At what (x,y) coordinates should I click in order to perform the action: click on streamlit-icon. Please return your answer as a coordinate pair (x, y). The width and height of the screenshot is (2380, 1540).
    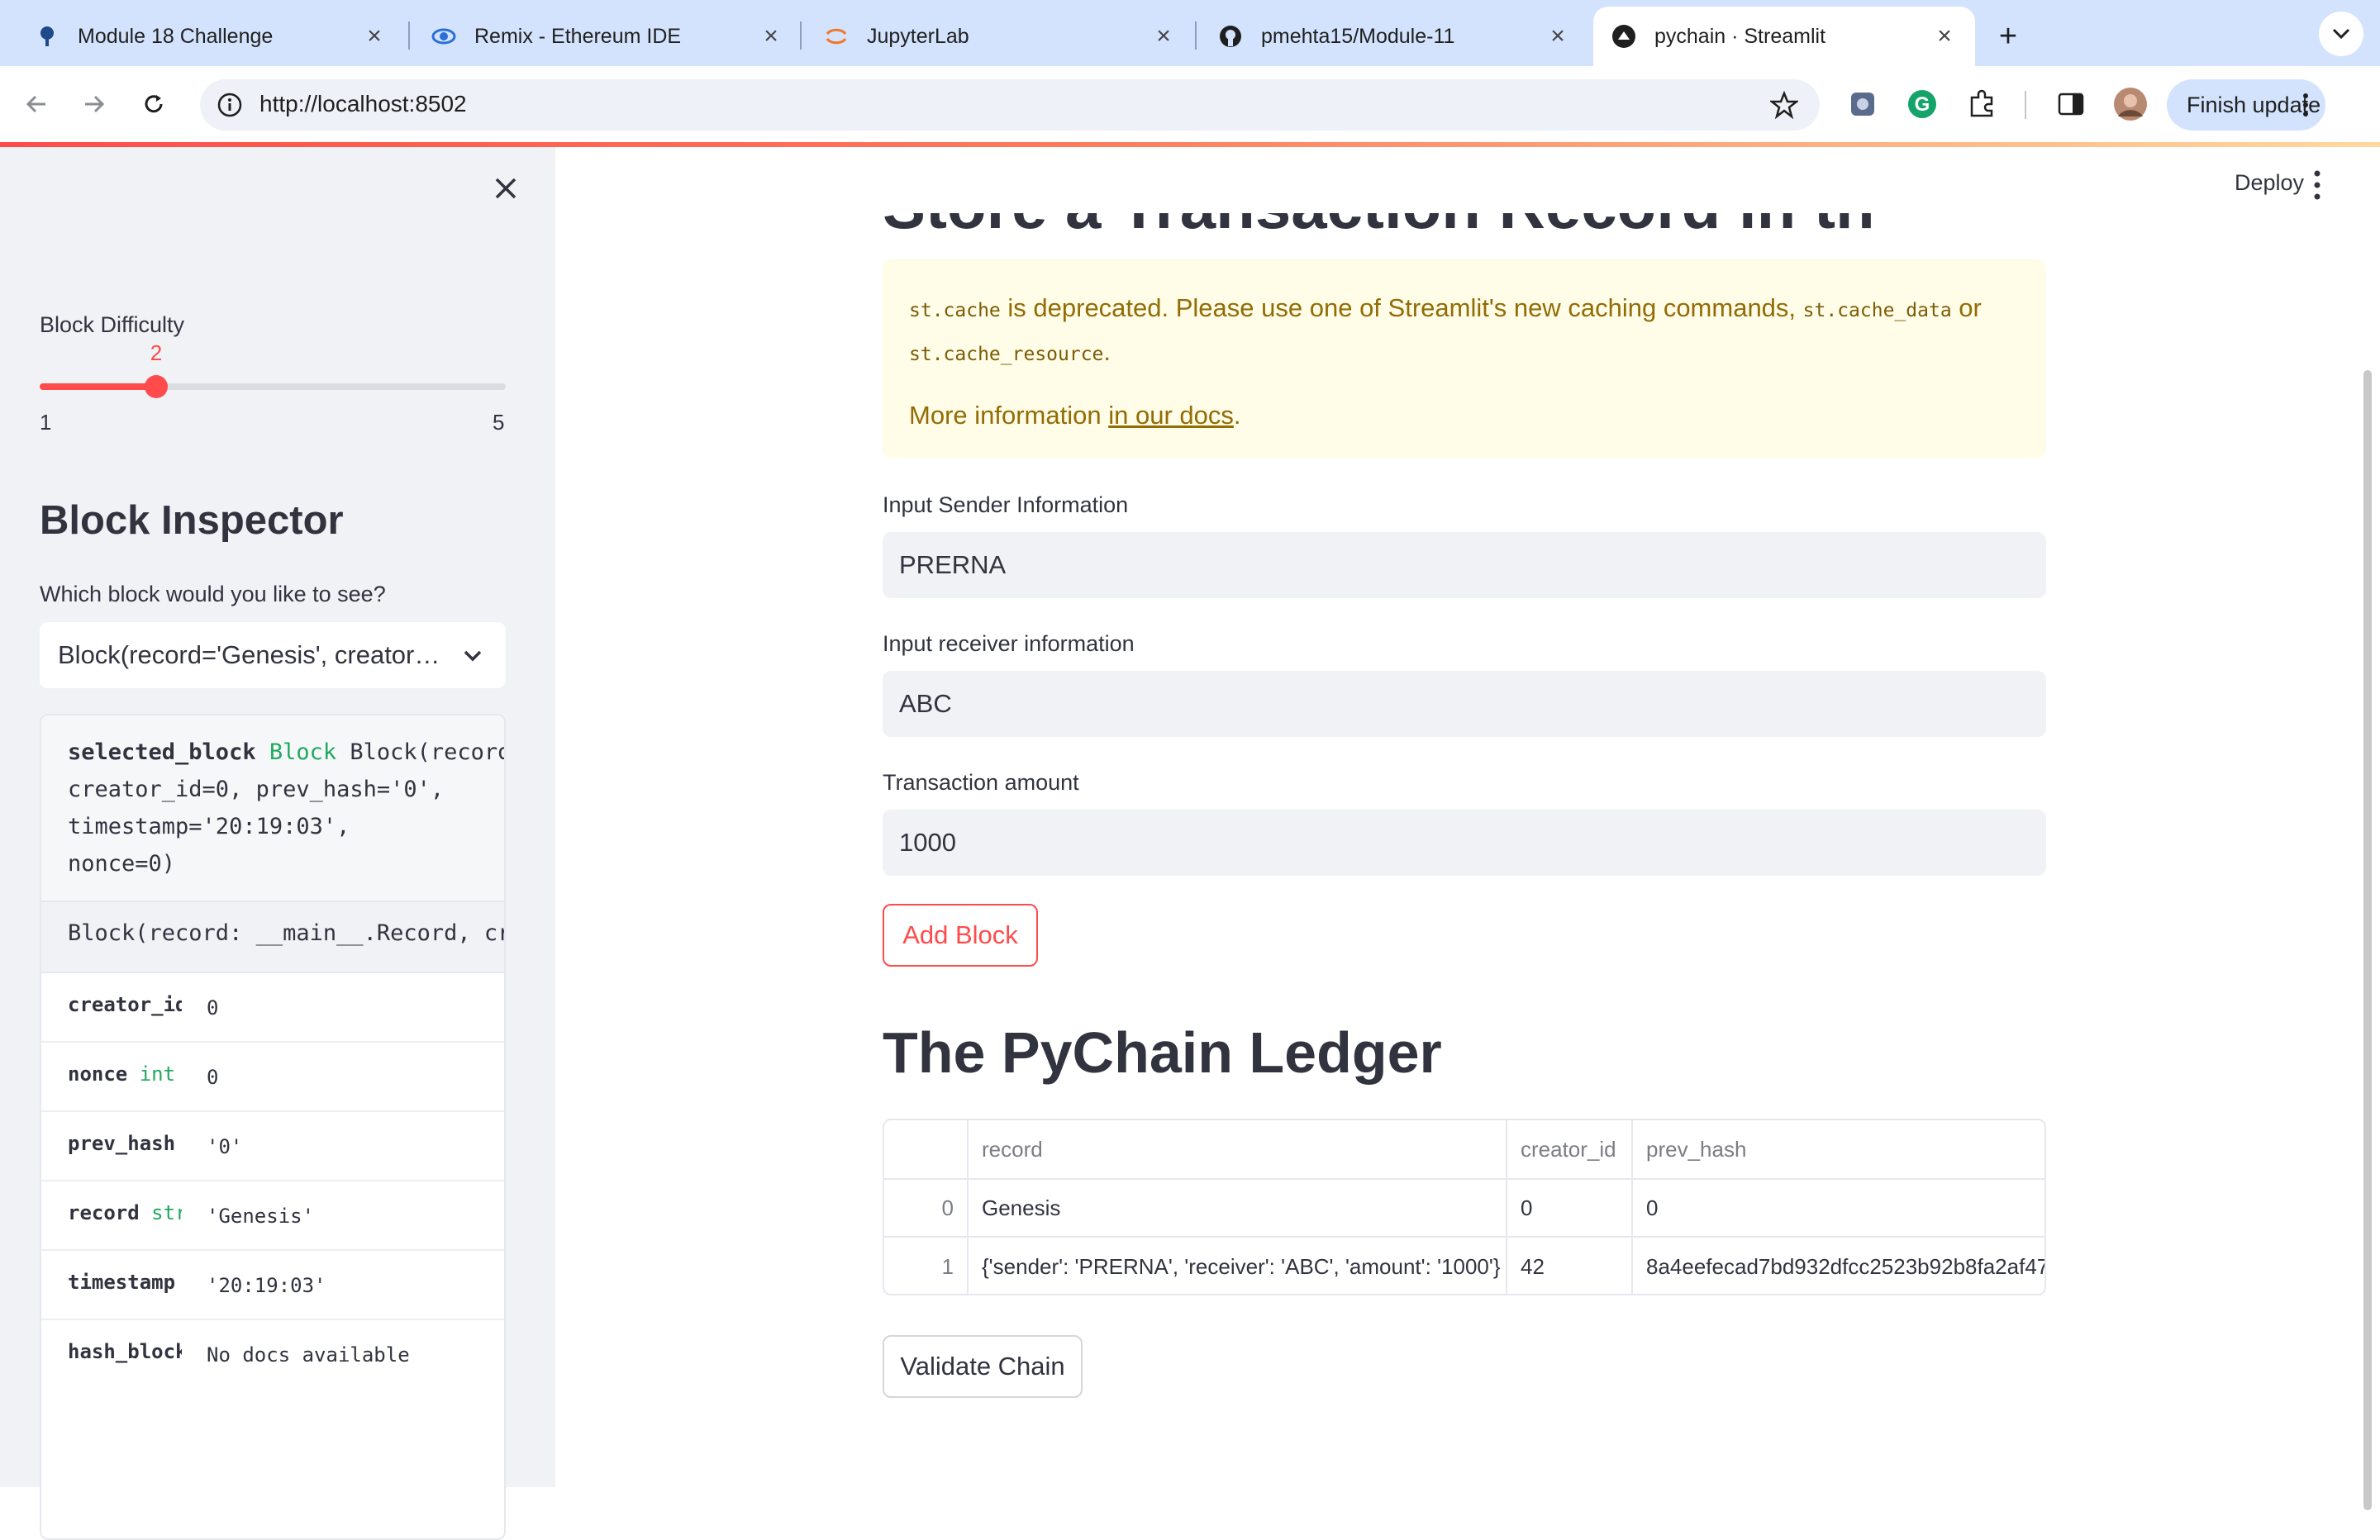
    Looking at the image, I should click on (1623, 36).